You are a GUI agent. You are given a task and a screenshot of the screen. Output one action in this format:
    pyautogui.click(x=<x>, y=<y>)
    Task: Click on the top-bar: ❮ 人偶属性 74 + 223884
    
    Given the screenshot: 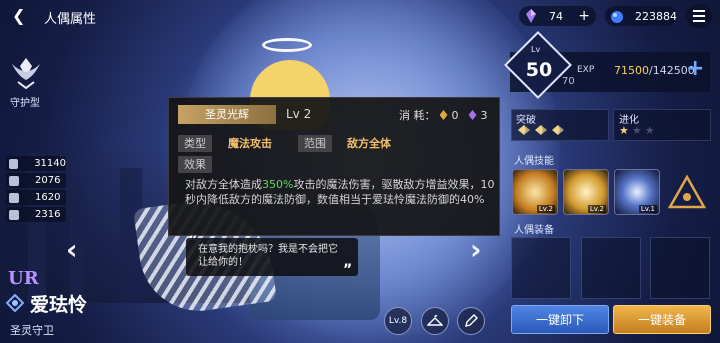 What is the action you would take?
    pyautogui.click(x=360, y=16)
    